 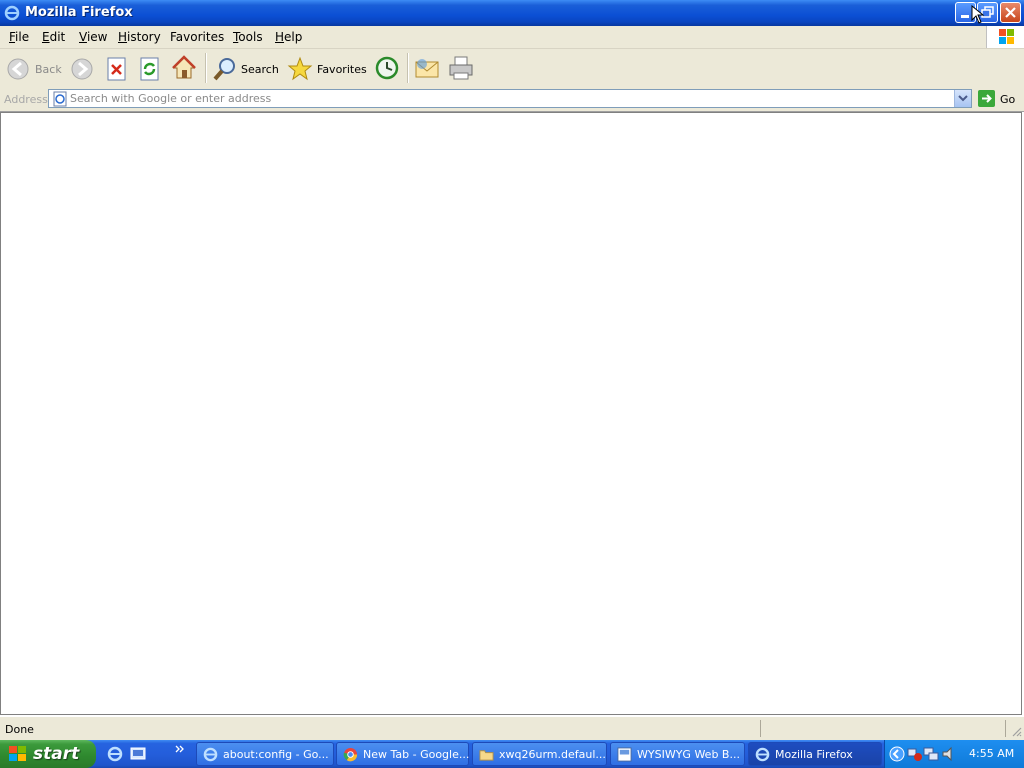 I want to click on close-button, so click(x=1010, y=12).